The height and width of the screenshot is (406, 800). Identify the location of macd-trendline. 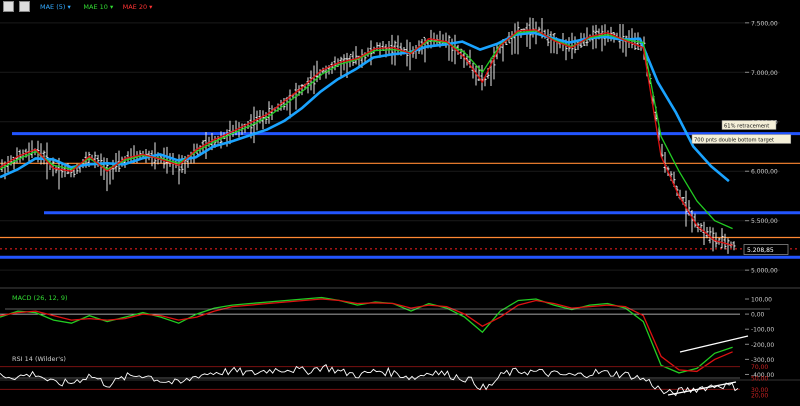
(714, 344).